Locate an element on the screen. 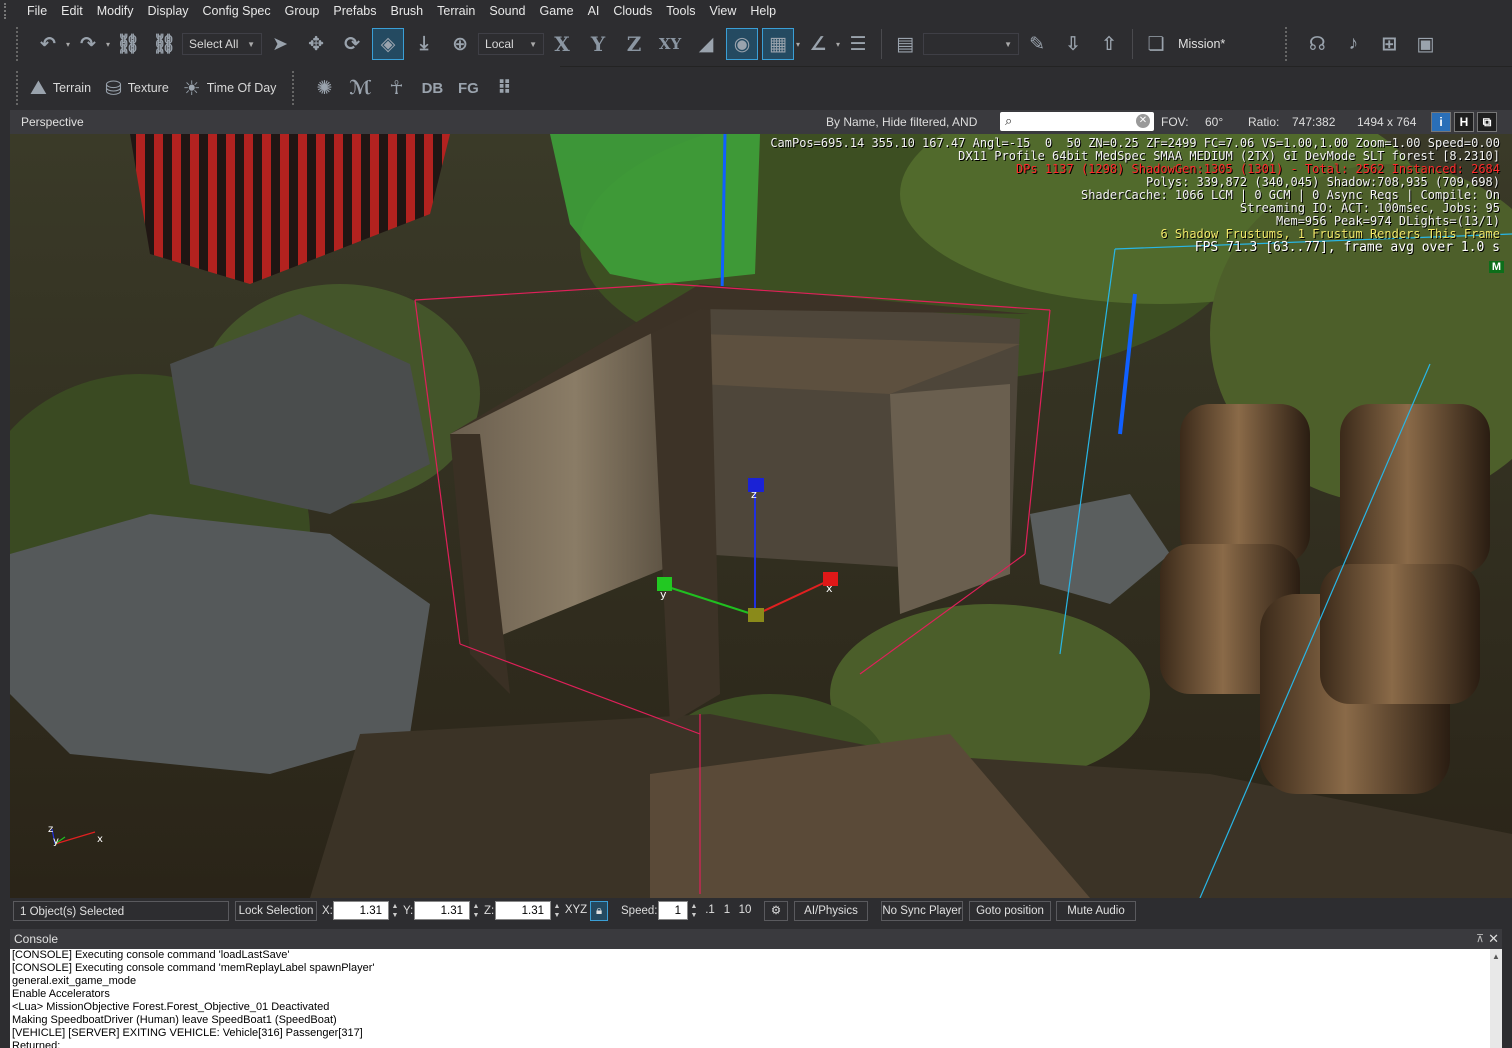 This screenshot has width=1512, height=1048. axis-z-button: Z is located at coordinates (634, 44).